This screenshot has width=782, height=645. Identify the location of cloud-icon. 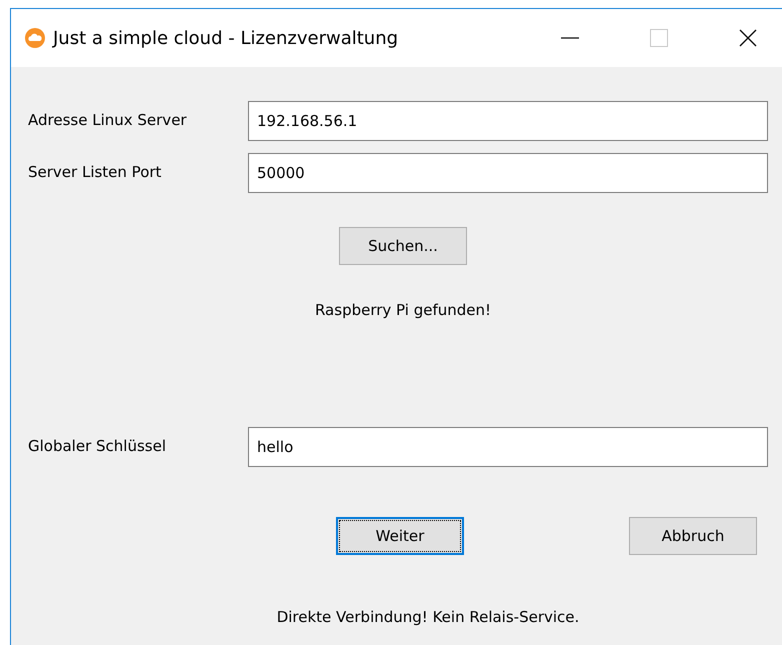
(35, 38).